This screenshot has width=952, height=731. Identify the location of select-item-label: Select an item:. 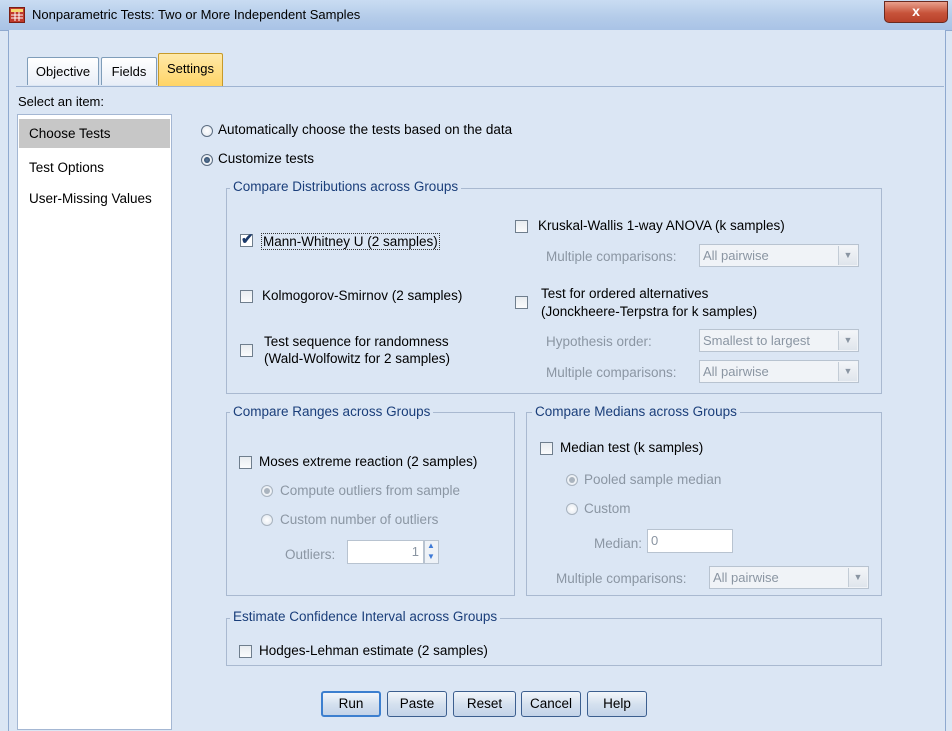
(61, 101).